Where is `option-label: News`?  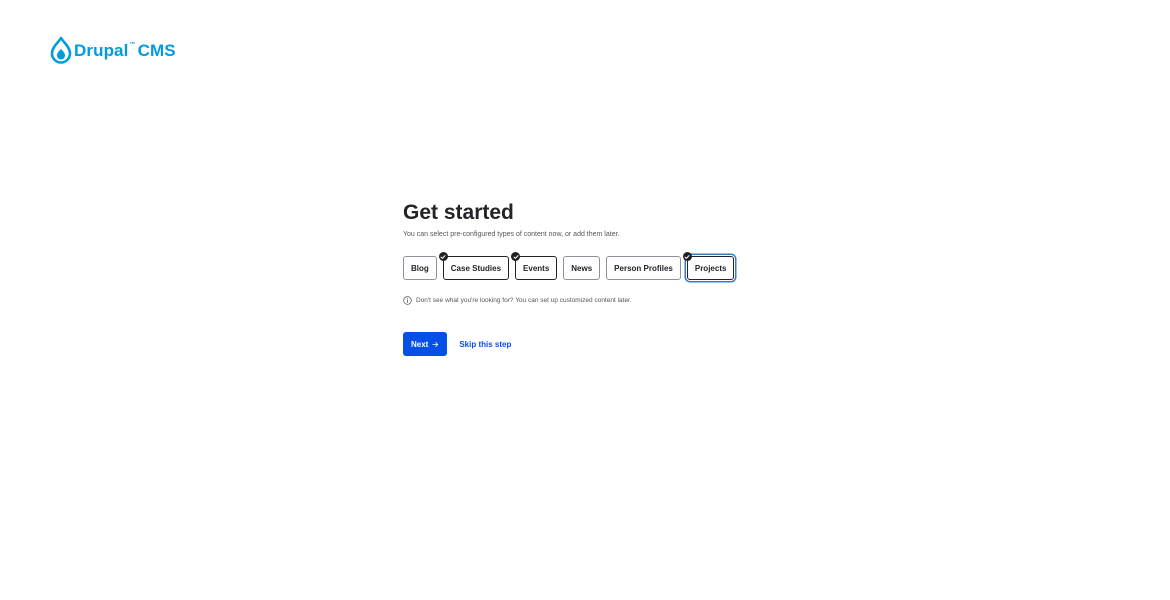
option-label: News is located at coordinates (582, 268).